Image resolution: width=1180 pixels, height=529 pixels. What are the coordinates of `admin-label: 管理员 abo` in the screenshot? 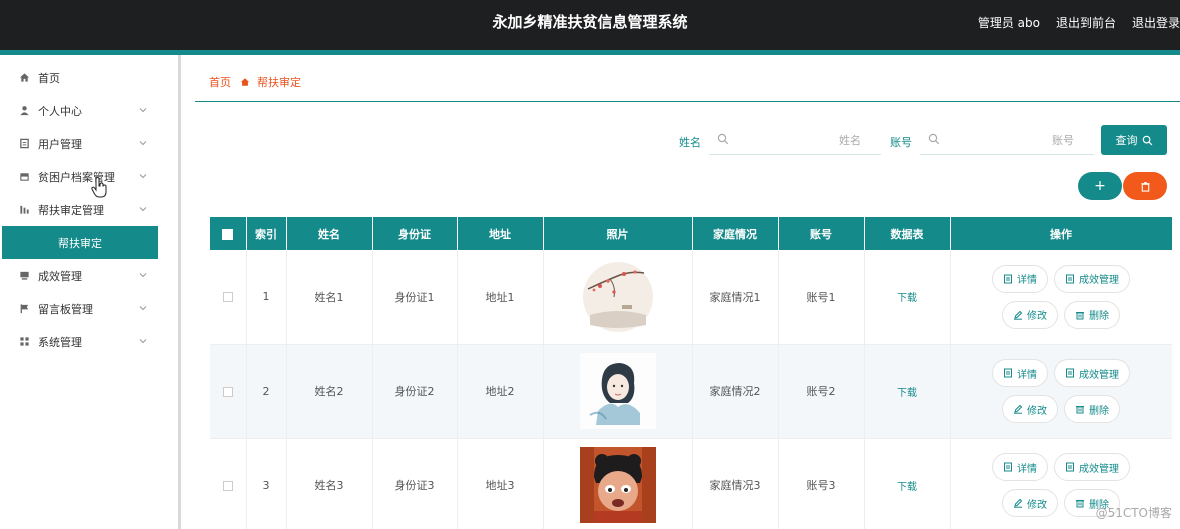 It's located at (1008, 22).